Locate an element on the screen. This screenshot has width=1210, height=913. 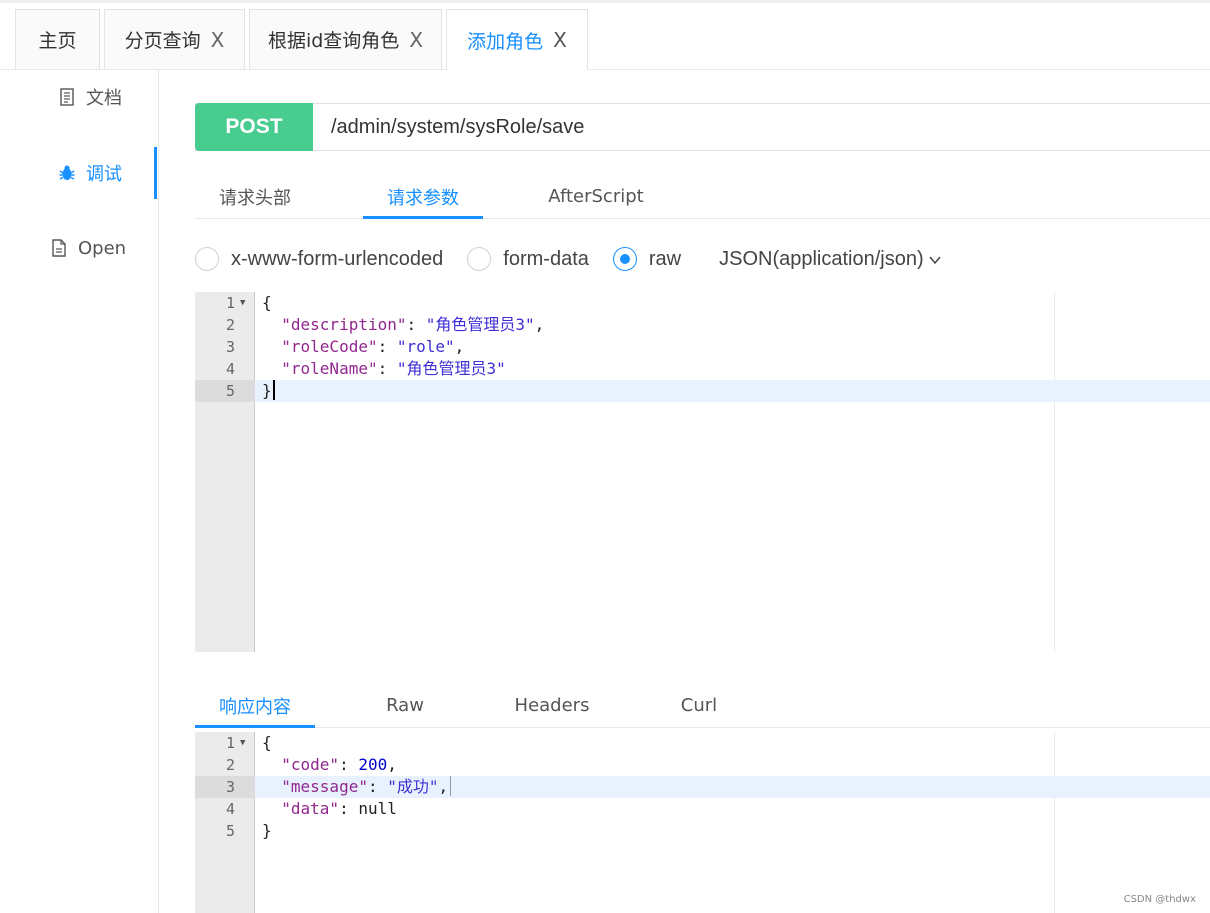
tab-raw: Raw is located at coordinates (405, 705).